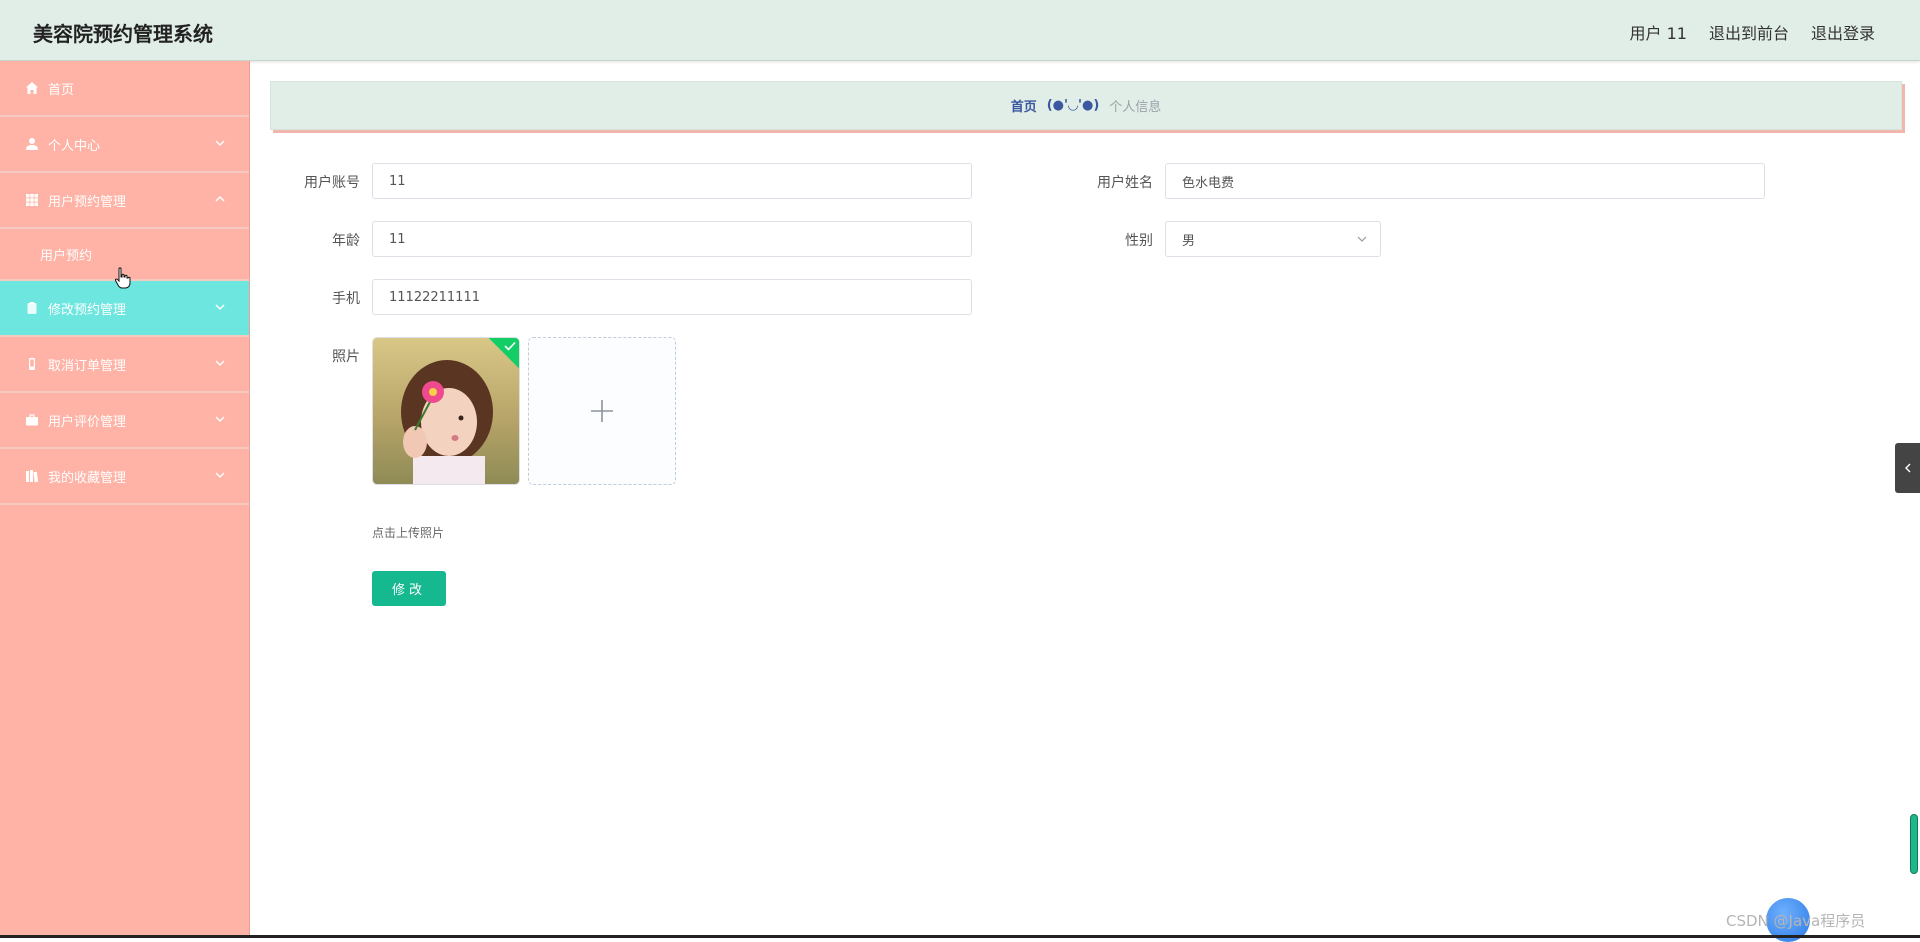 Image resolution: width=1920 pixels, height=942 pixels. I want to click on phone-value: 11122211111, so click(434, 297).